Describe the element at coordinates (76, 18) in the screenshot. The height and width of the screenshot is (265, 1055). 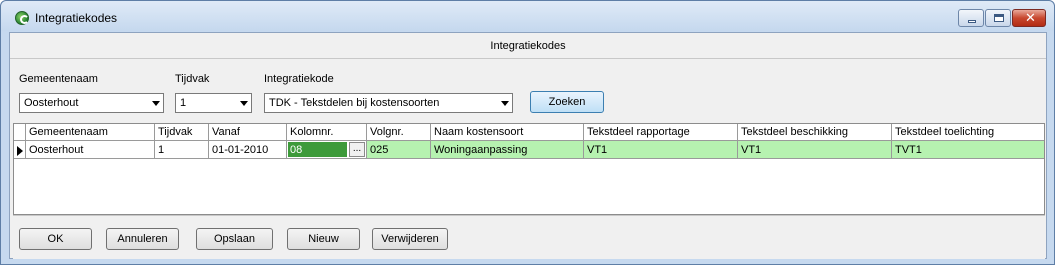
I see `window-title: Integratiekodes` at that location.